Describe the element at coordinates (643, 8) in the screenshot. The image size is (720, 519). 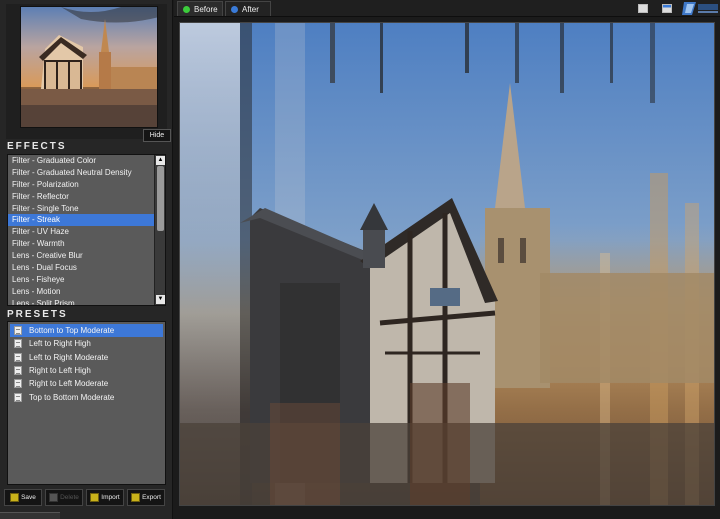
I see `single-view-icon` at that location.